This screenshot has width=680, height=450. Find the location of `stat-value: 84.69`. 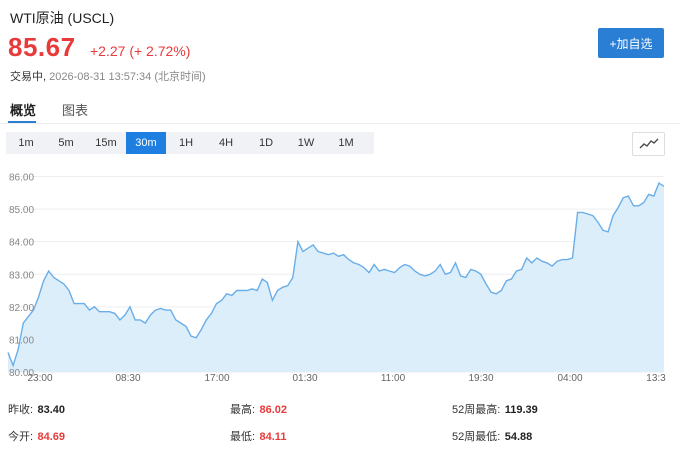

stat-value: 84.69 is located at coordinates (51, 437).